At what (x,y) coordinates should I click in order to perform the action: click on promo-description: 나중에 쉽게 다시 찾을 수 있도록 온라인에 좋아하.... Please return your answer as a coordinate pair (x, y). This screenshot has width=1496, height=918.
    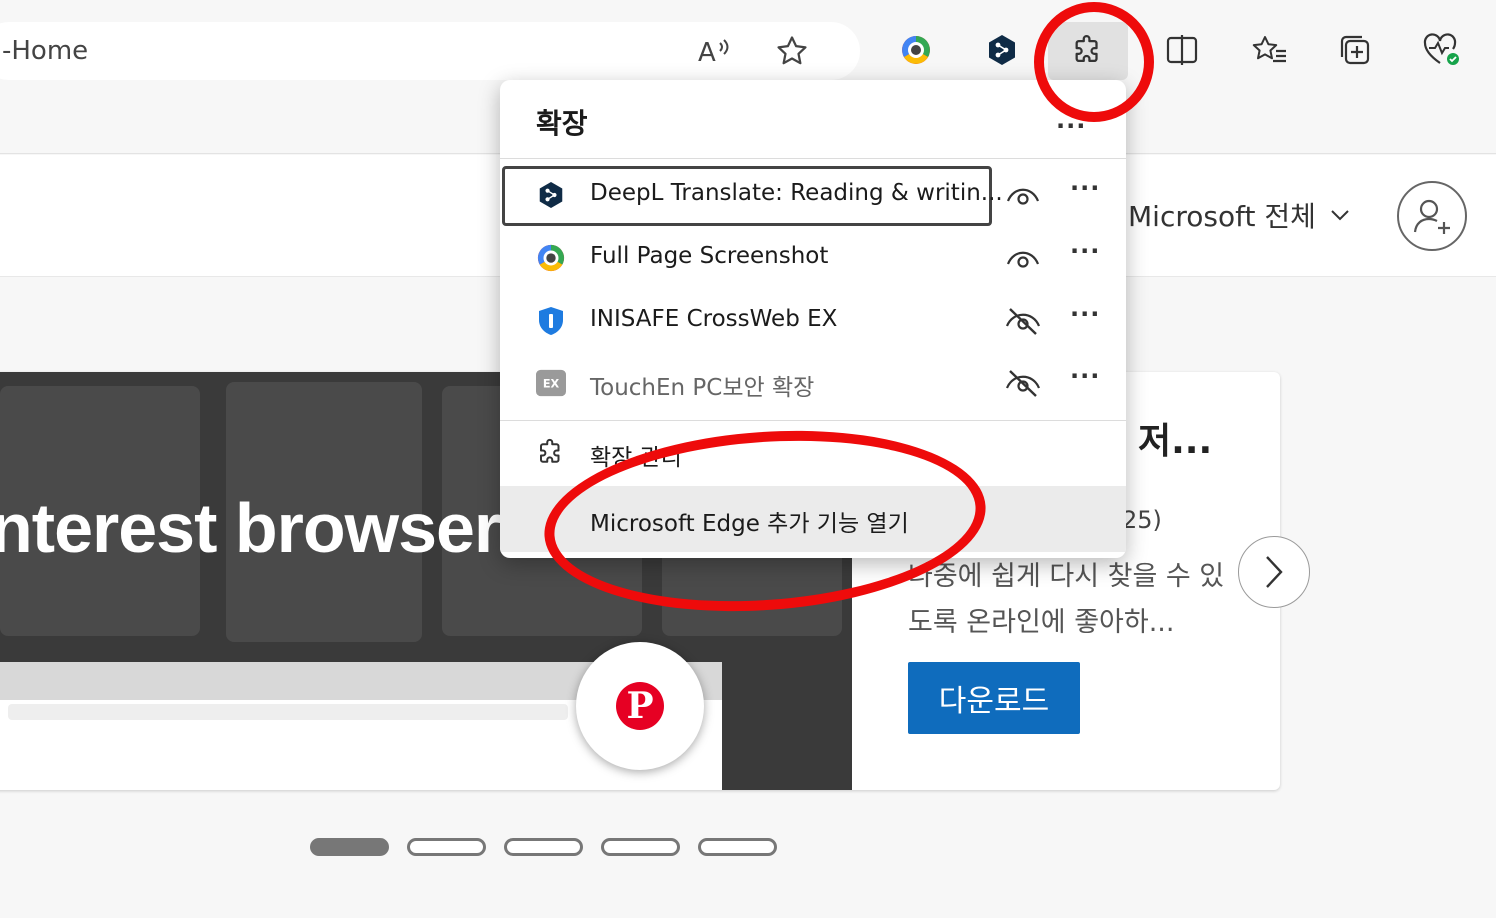
    Looking at the image, I should click on (1066, 599).